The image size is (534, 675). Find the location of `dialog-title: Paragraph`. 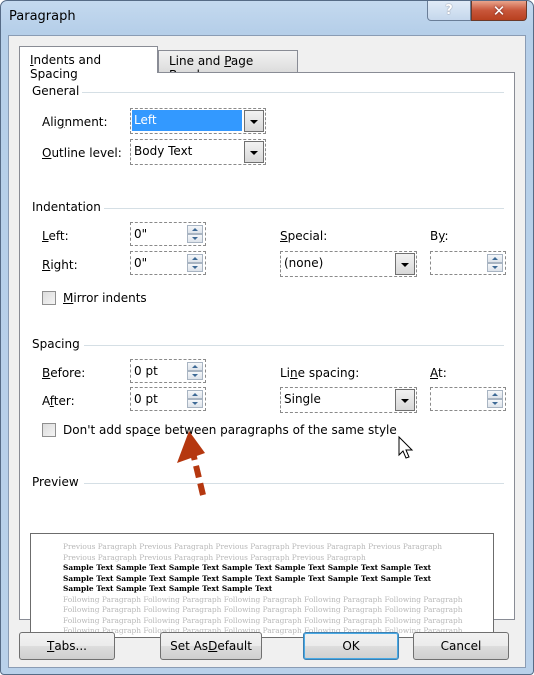

dialog-title: Paragraph is located at coordinates (42, 16).